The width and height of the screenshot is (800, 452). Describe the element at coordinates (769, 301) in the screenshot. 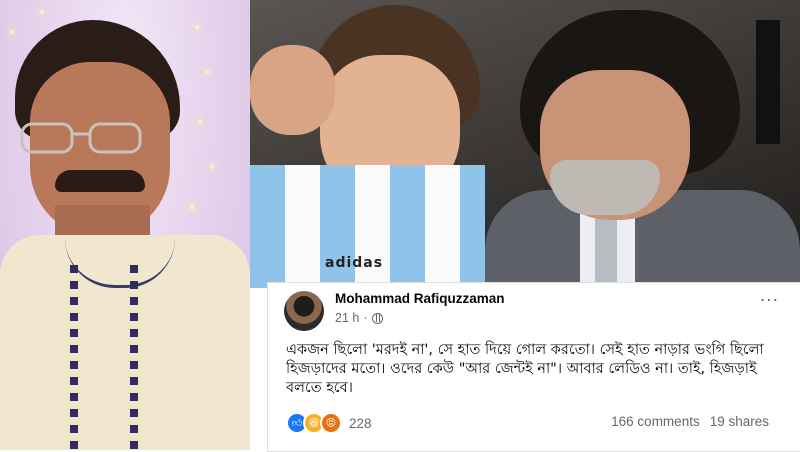

I see `more-horizontal-icon: ···` at that location.